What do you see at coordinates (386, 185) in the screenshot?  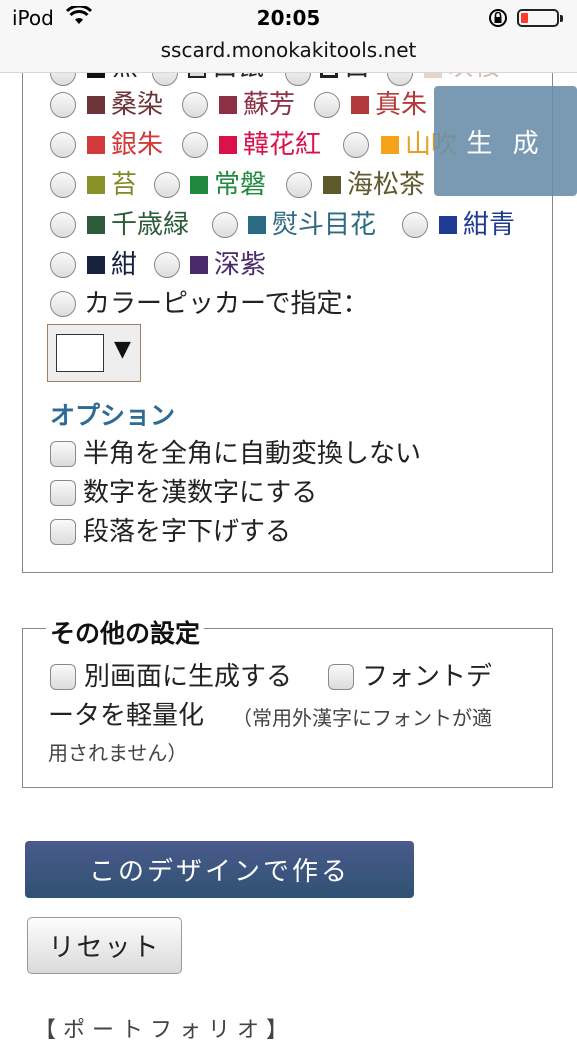 I see `color-label: 海松茶` at bounding box center [386, 185].